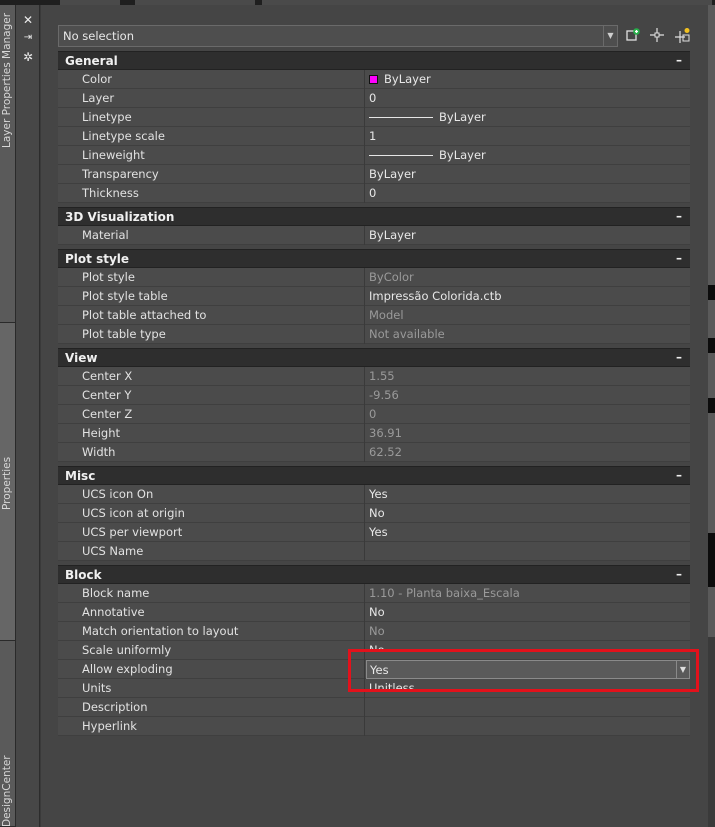  I want to click on tab-designcenter: DesignCenter, so click(7, 734).